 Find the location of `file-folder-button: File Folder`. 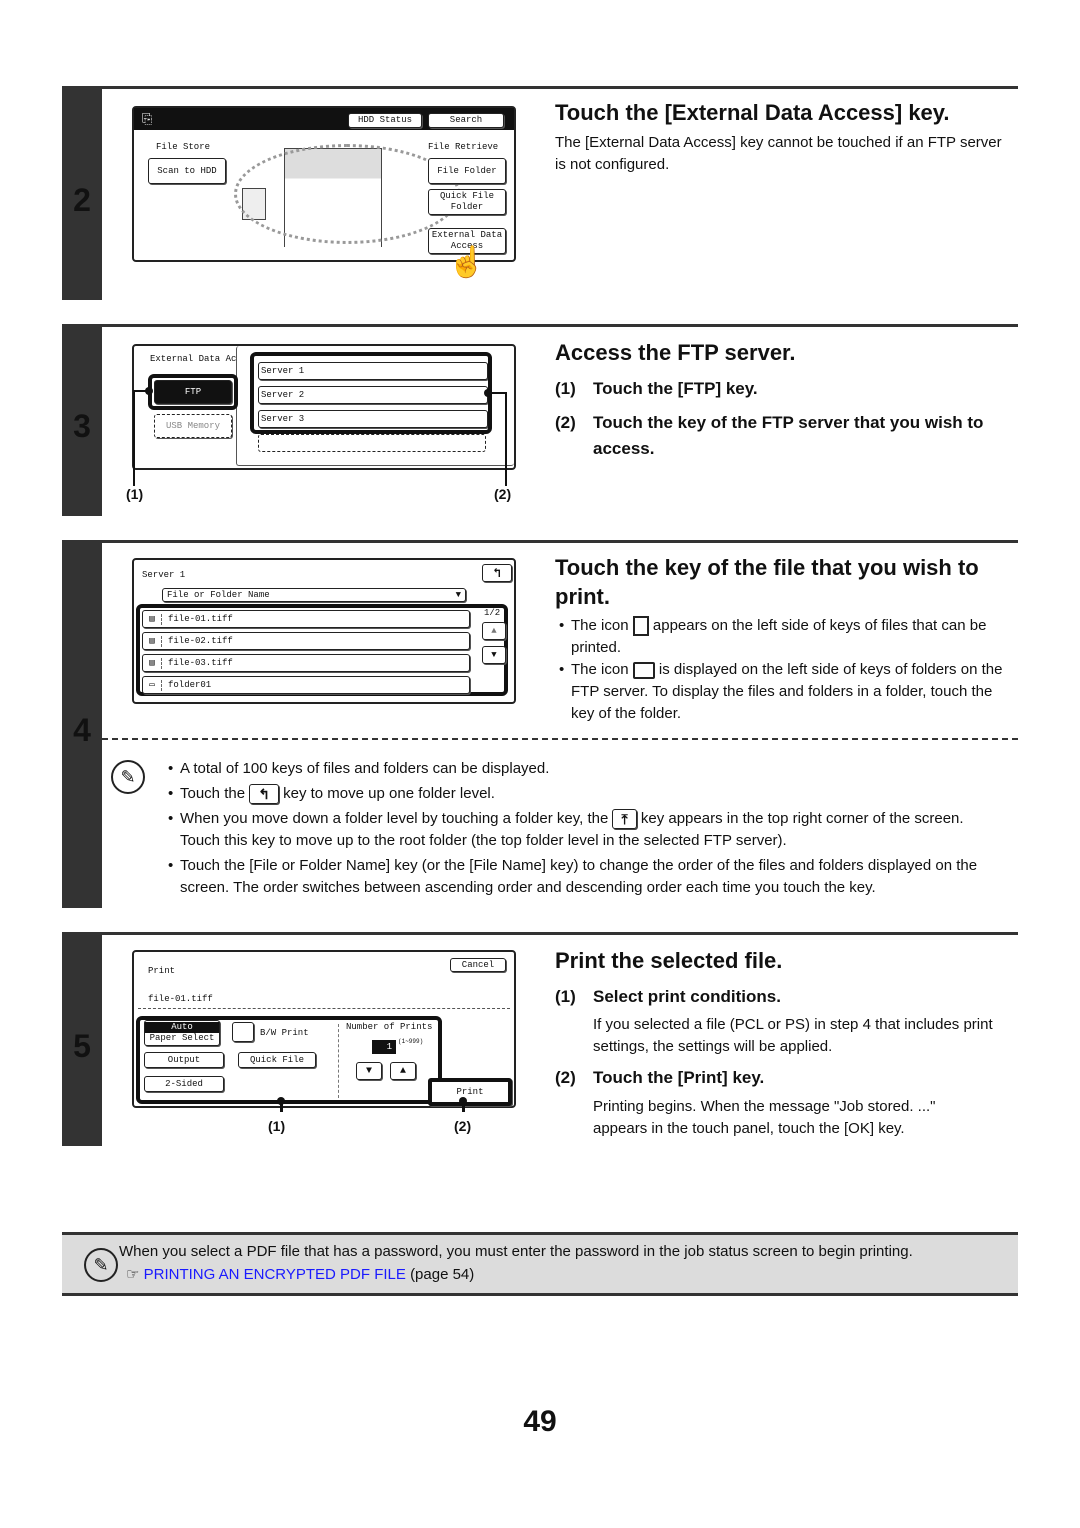

file-folder-button: File Folder is located at coordinates (467, 171).